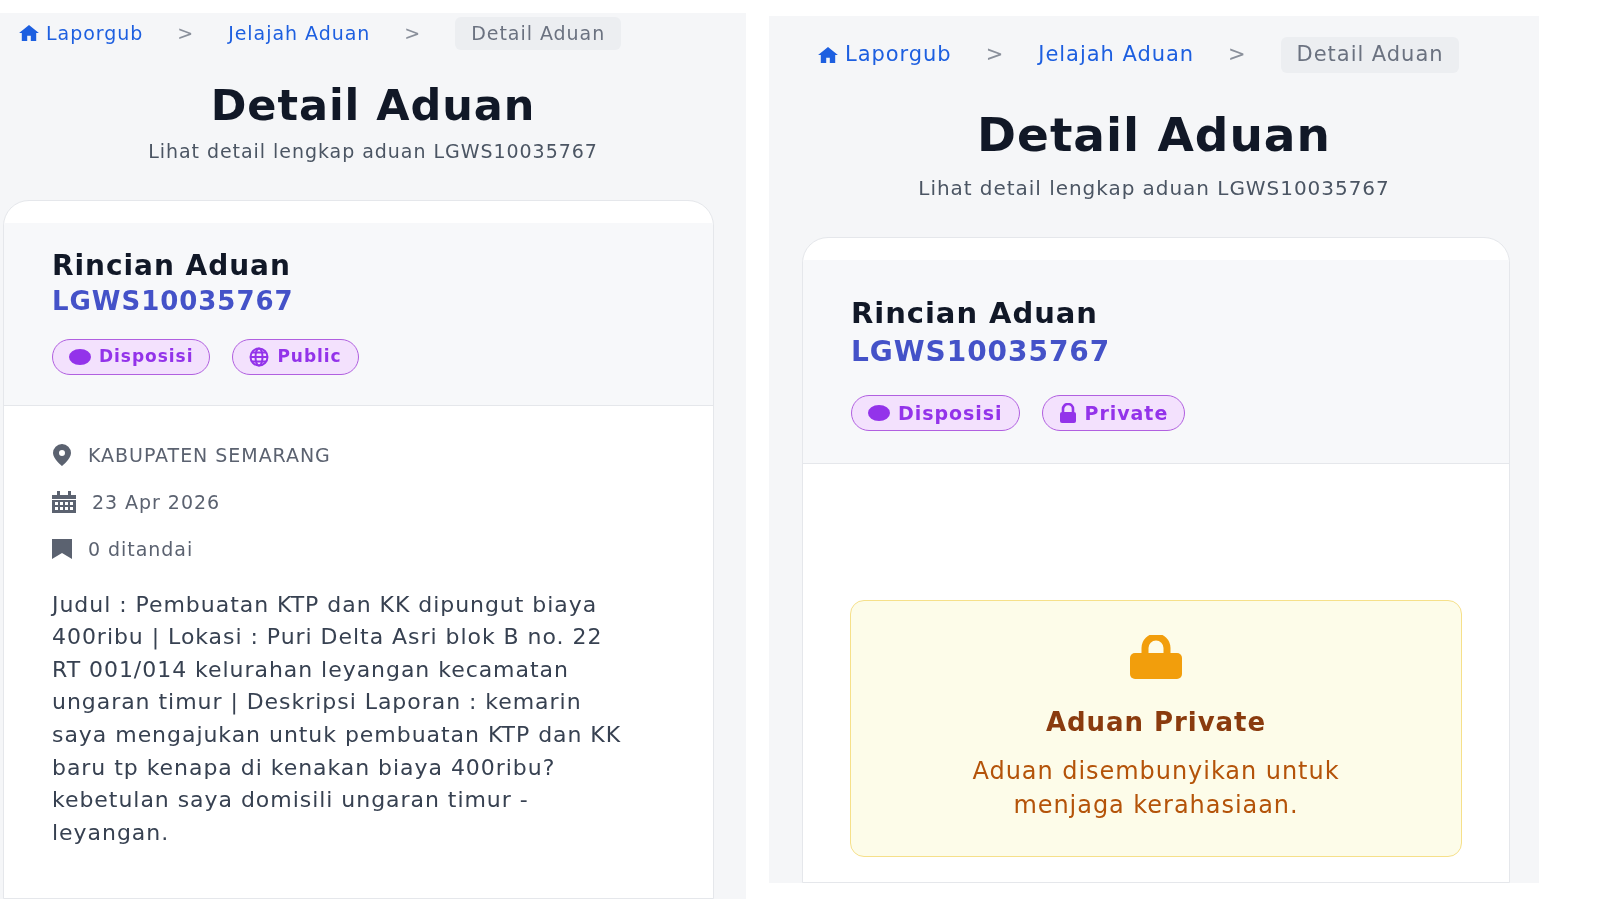  What do you see at coordinates (141, 549) in the screenshot?
I see `detail-text: 0 ditandai` at bounding box center [141, 549].